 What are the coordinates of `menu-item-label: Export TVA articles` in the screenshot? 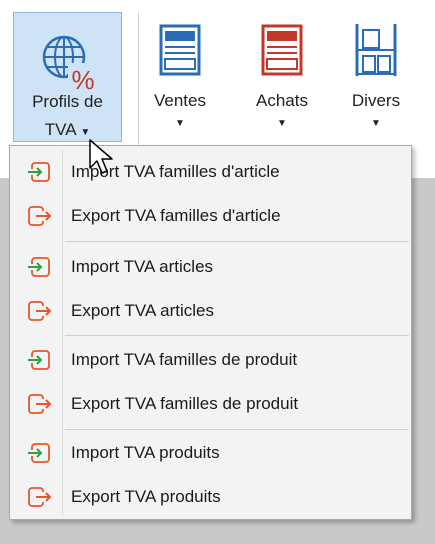 It's located at (142, 310).